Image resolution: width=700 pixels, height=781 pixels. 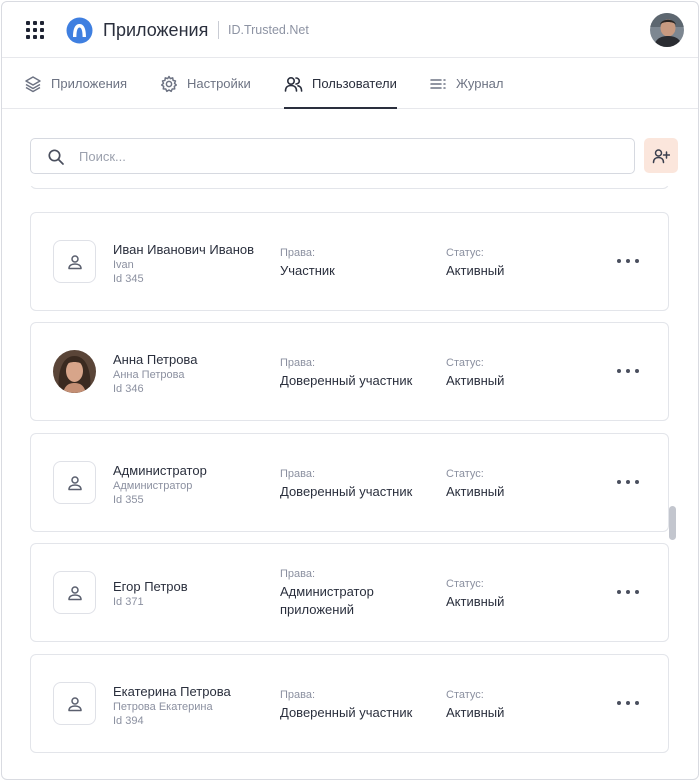 What do you see at coordinates (172, 691) in the screenshot?
I see `user-name: Екатерина Петрова` at bounding box center [172, 691].